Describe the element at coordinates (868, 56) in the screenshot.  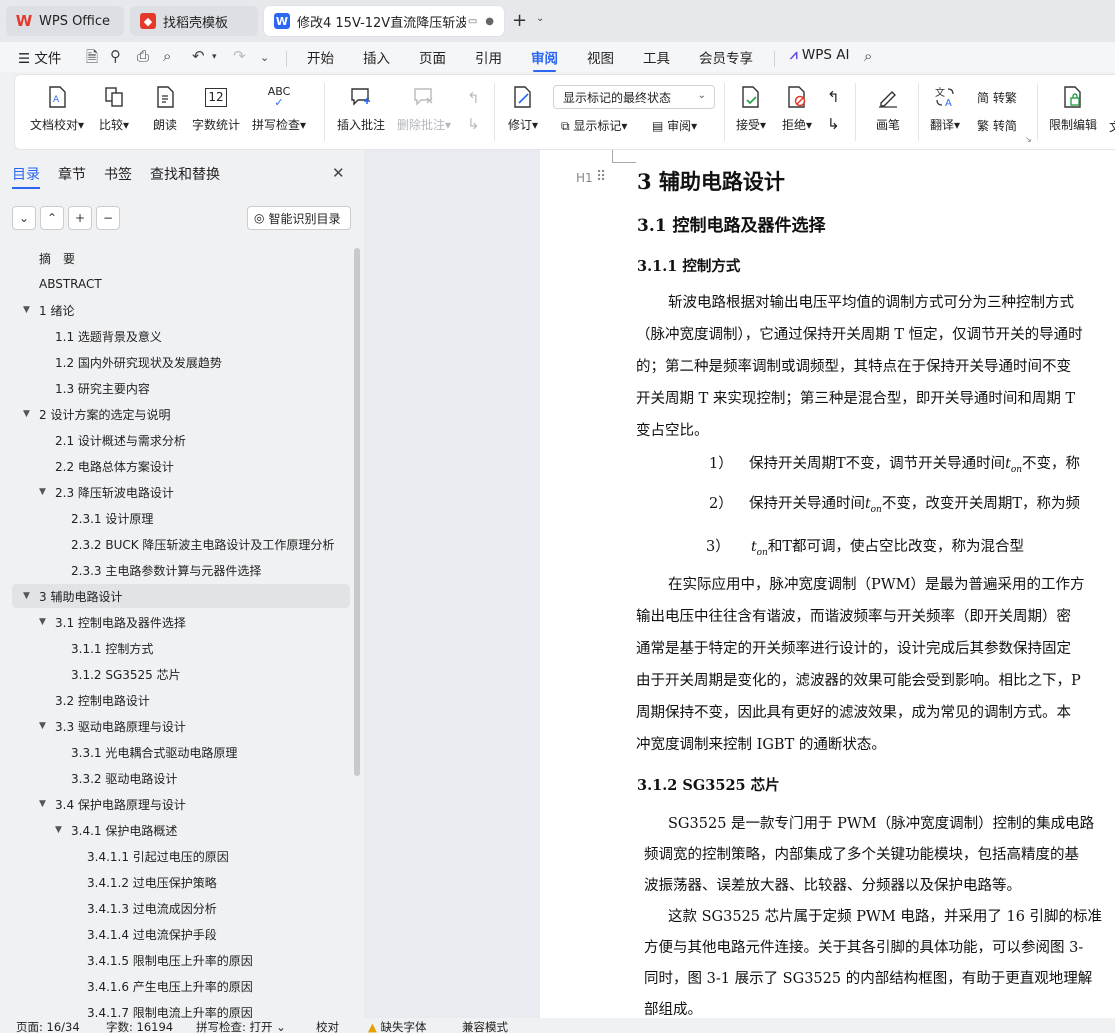
I see `search-icon: ⌕` at that location.